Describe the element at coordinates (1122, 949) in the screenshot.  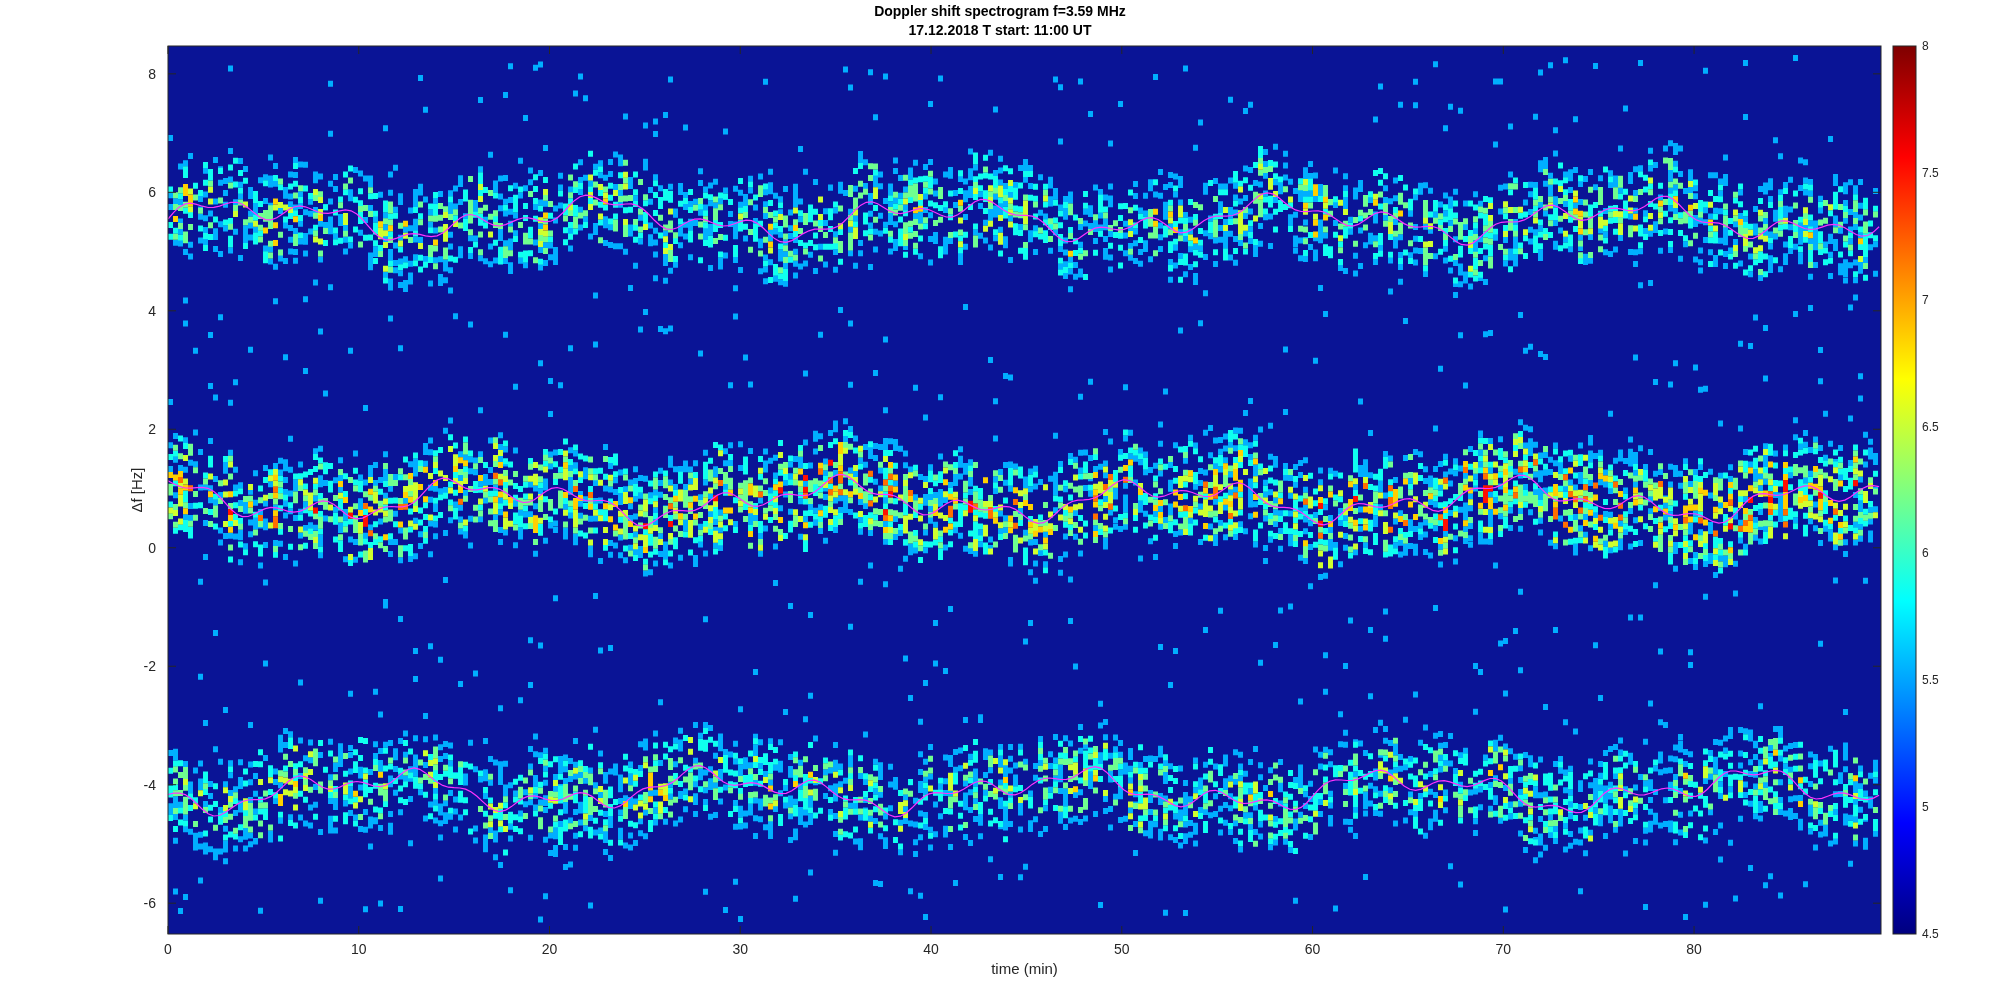
I see `tick-label: 50` at that location.